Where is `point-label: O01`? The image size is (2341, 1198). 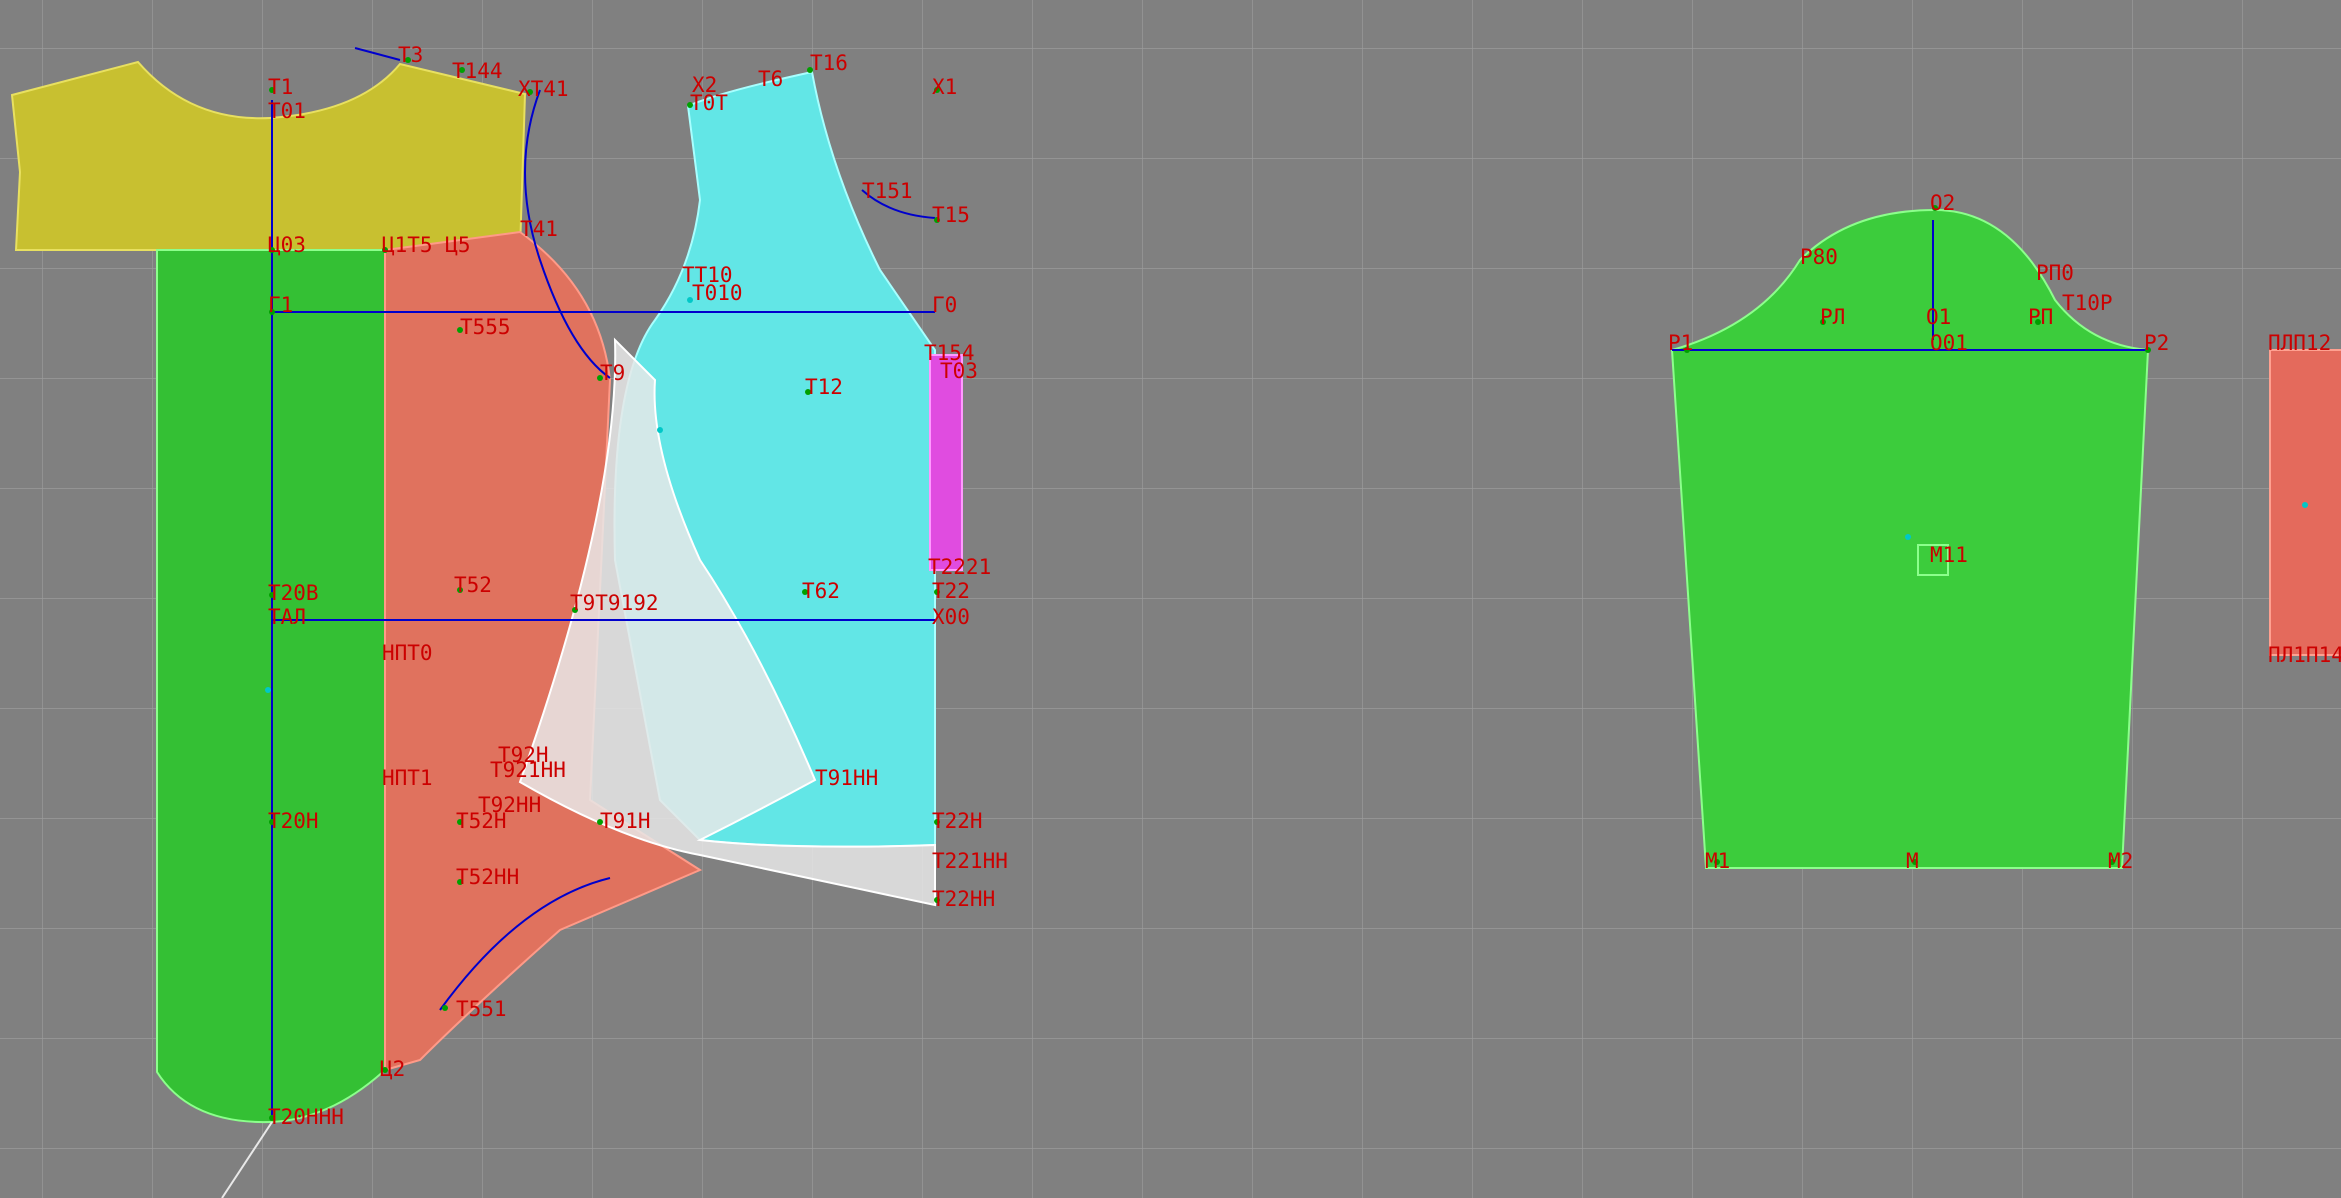 point-label: O01 is located at coordinates (1949, 343).